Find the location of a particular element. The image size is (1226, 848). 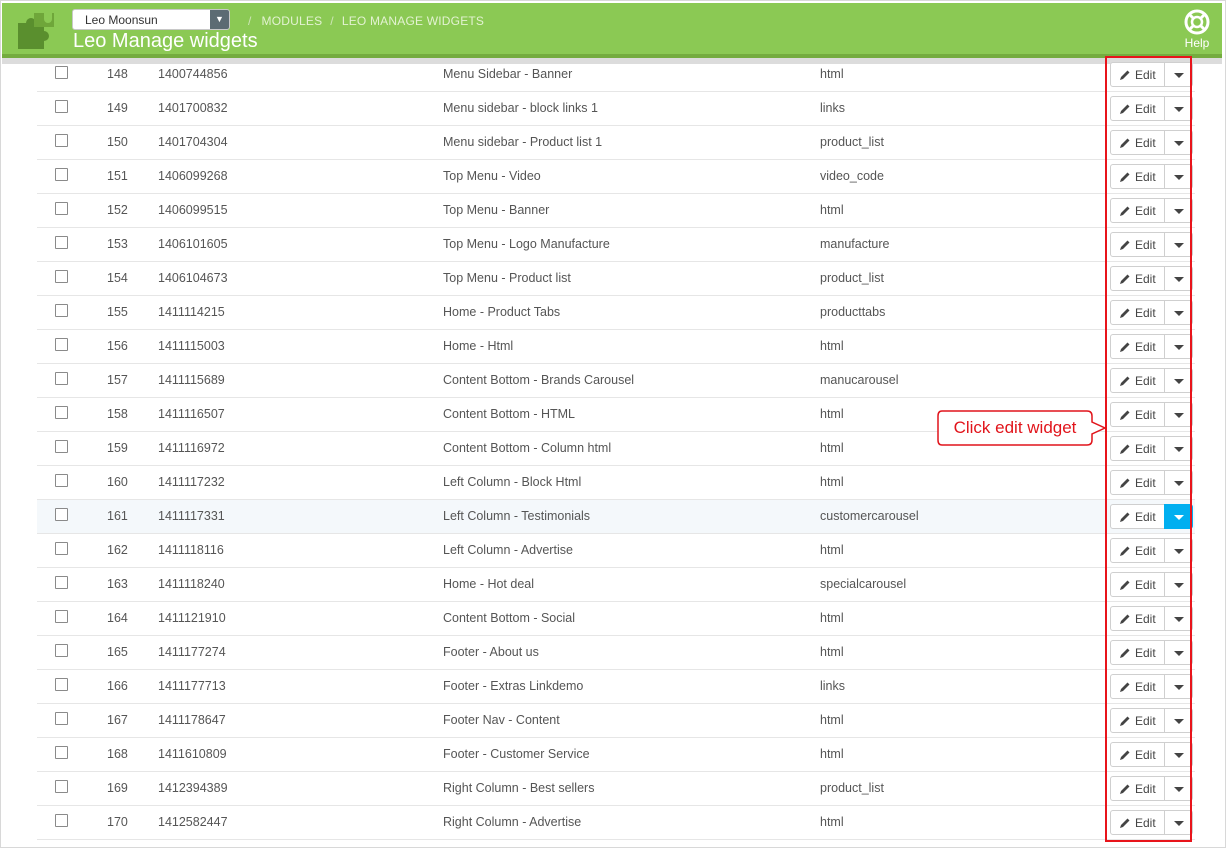

row-key: 1400744856 is located at coordinates (193, 74).